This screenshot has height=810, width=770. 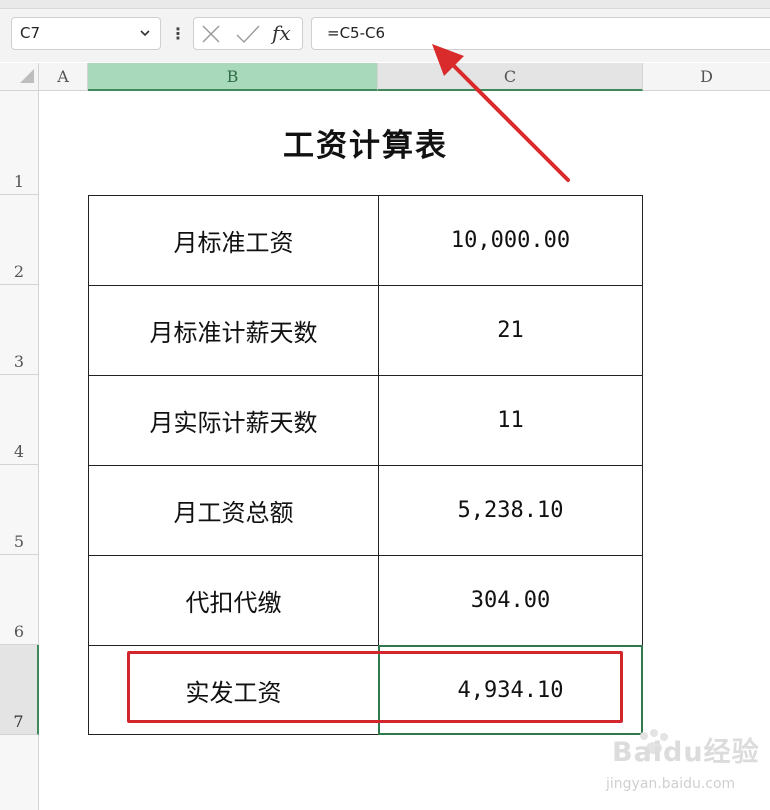 What do you see at coordinates (233, 600) in the screenshot?
I see `cell-b6: 代扣代缴` at bounding box center [233, 600].